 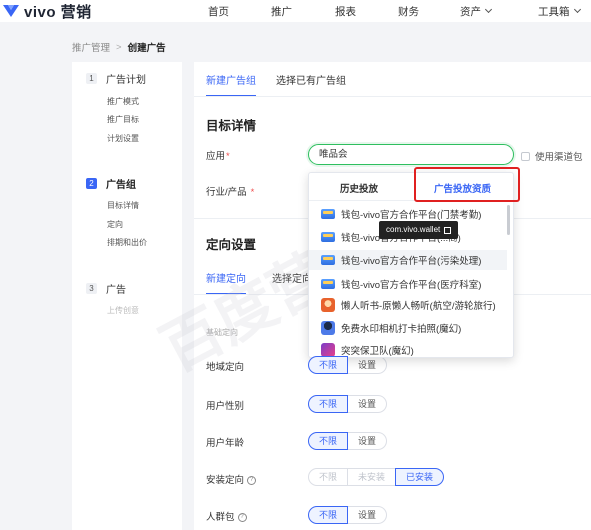 What do you see at coordinates (292, 282) in the screenshot?
I see `tab-choose-targeting: 选择定向` at bounding box center [292, 282].